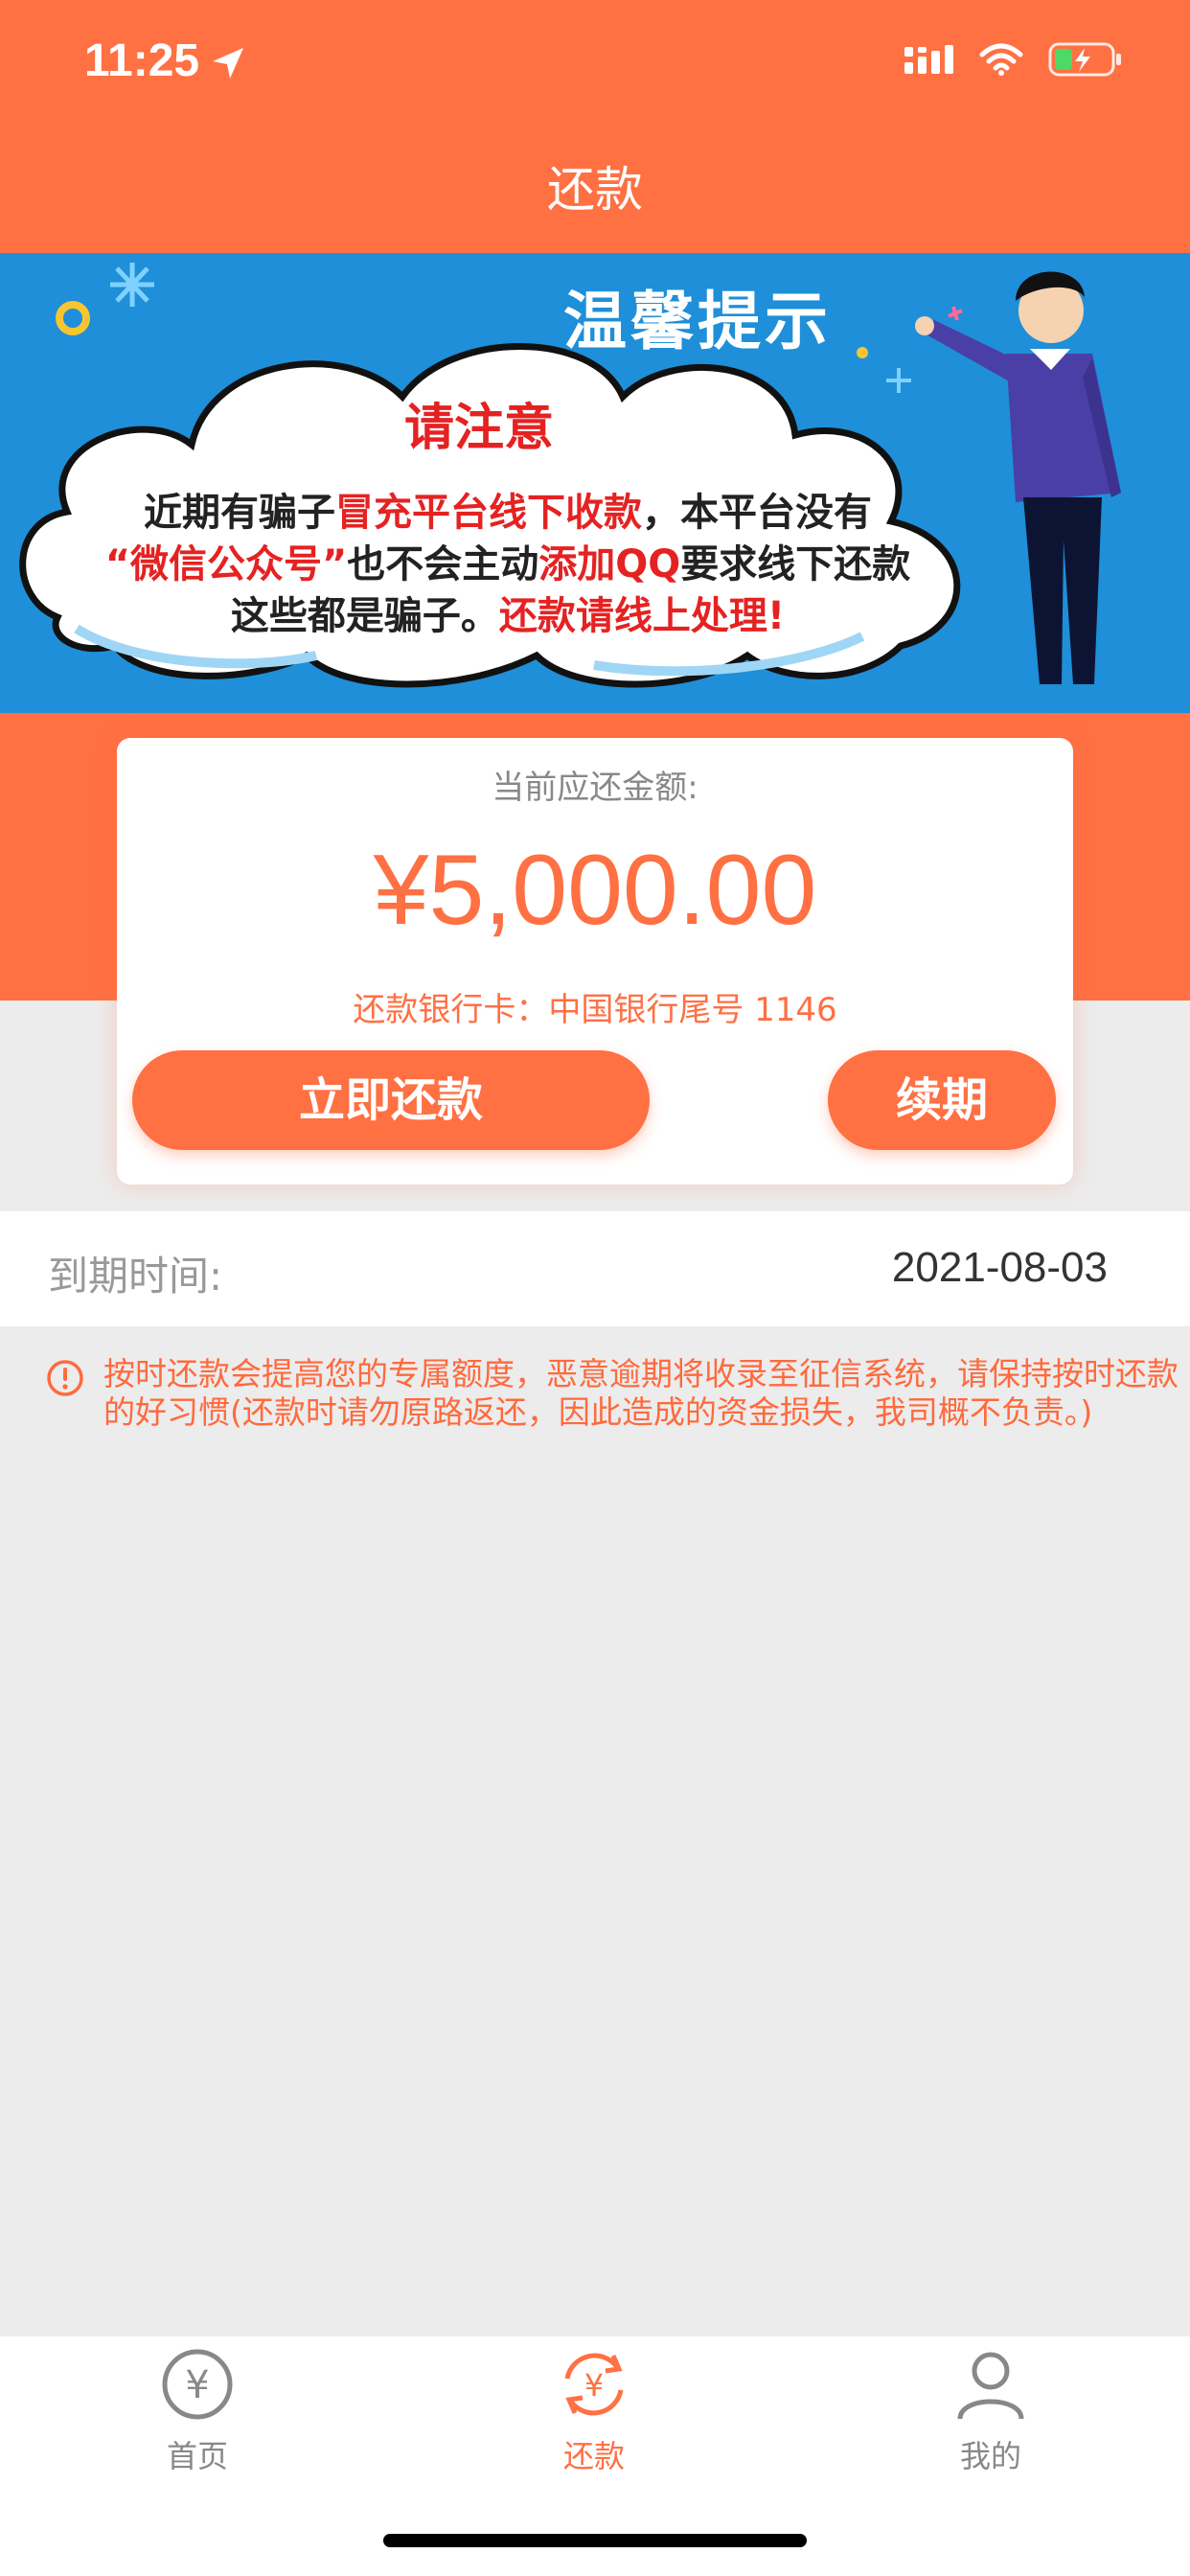  I want to click on signal-icon, so click(929, 59).